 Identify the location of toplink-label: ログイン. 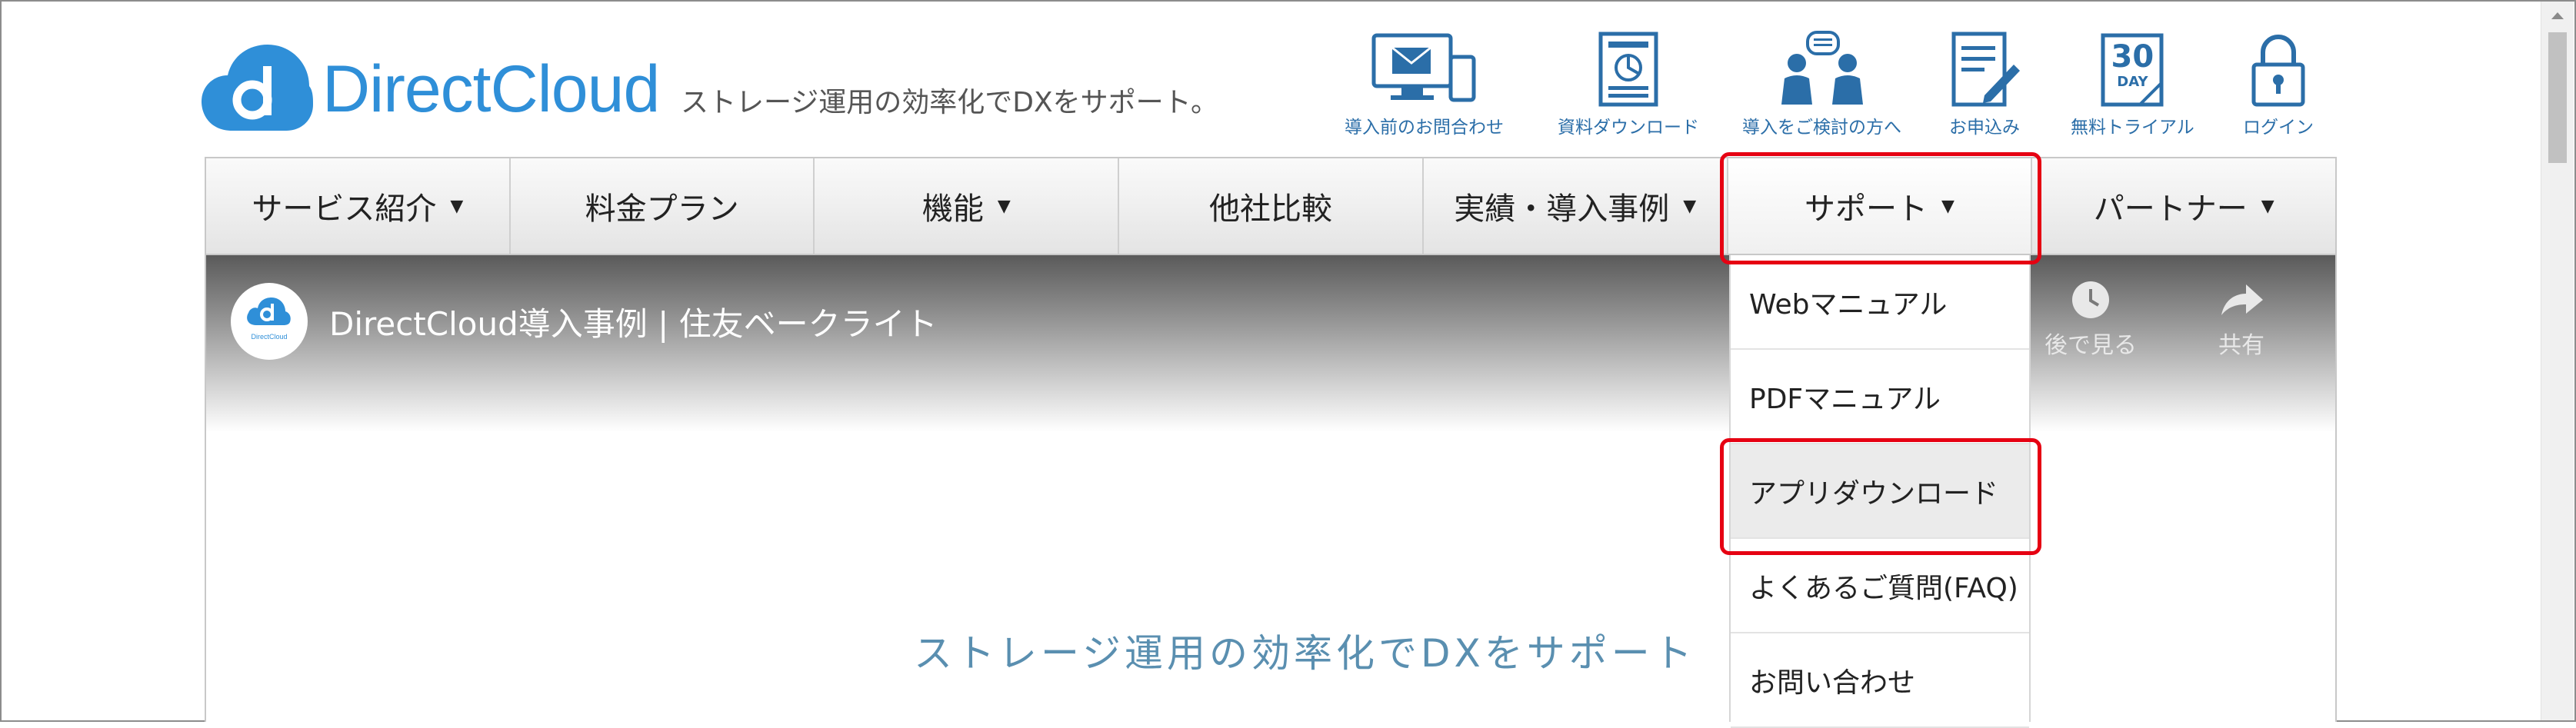
(2278, 128).